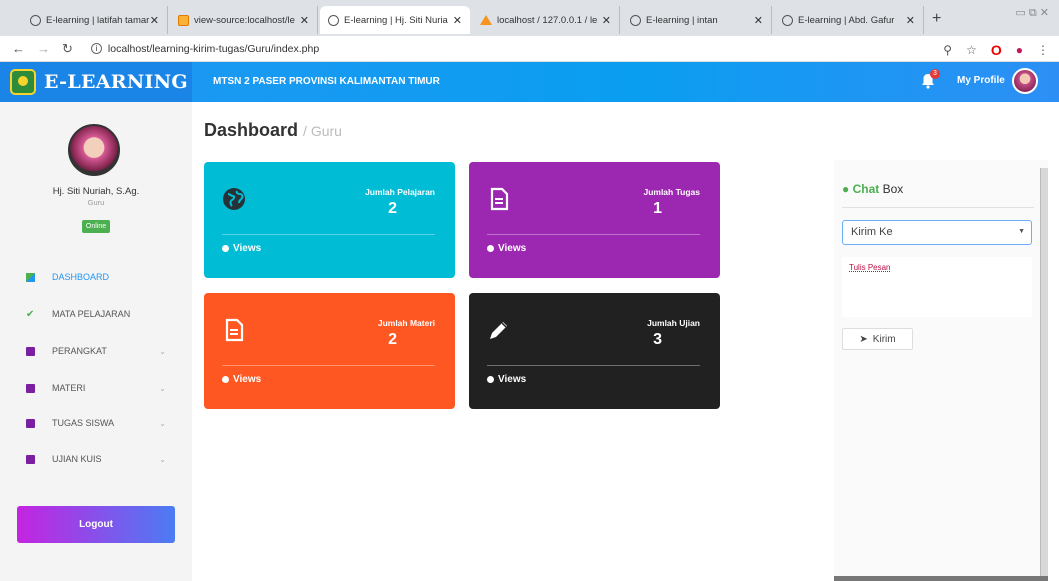 The image size is (1059, 581). Describe the element at coordinates (486, 20) in the screenshot. I see `phpmyadmin-icon` at that location.